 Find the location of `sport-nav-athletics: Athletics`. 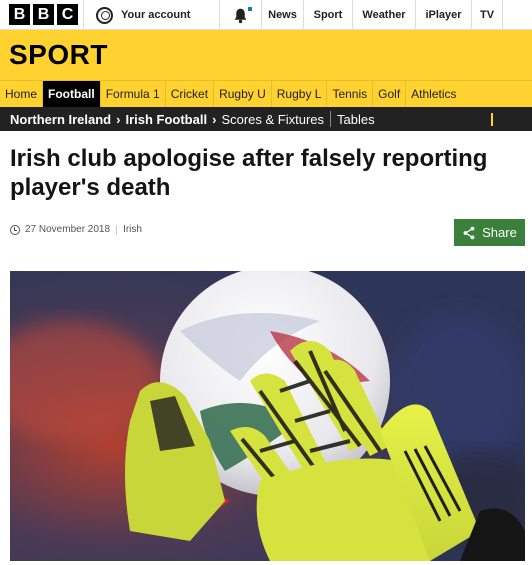

sport-nav-athletics: Athletics is located at coordinates (433, 94).